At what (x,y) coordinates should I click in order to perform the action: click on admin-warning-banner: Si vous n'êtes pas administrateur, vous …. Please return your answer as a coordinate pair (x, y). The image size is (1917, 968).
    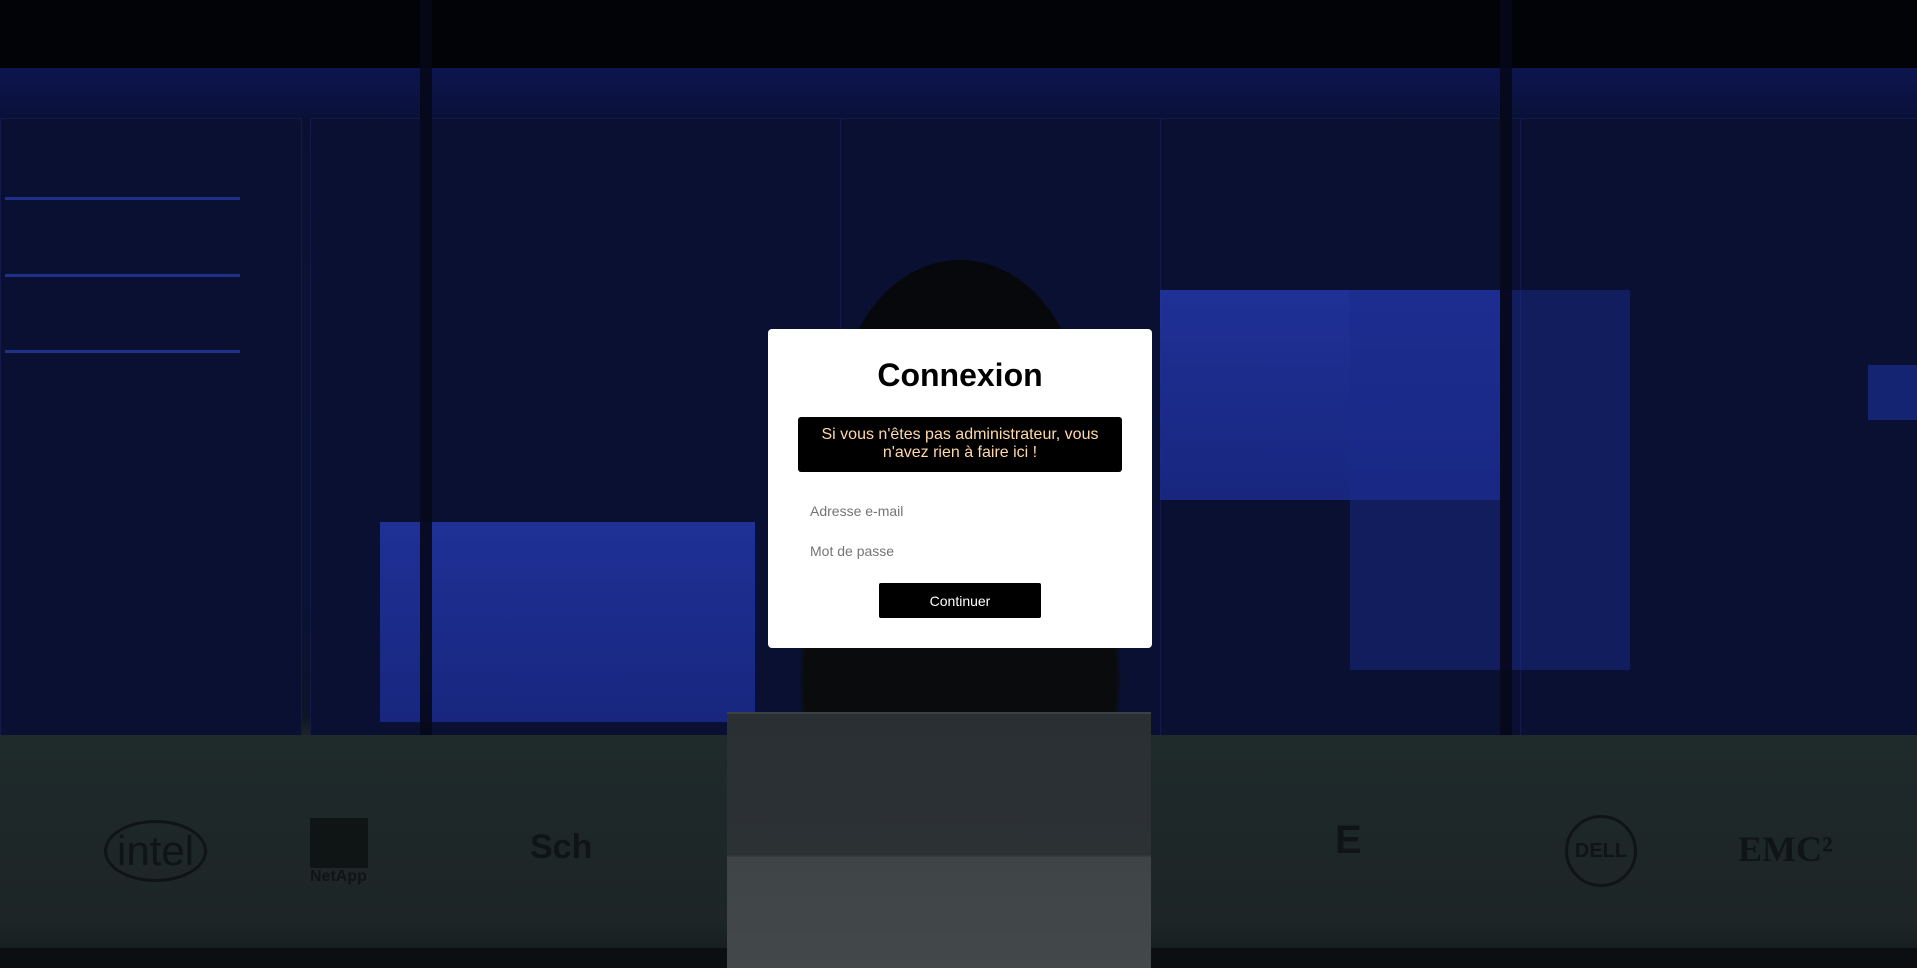
    Looking at the image, I should click on (960, 444).